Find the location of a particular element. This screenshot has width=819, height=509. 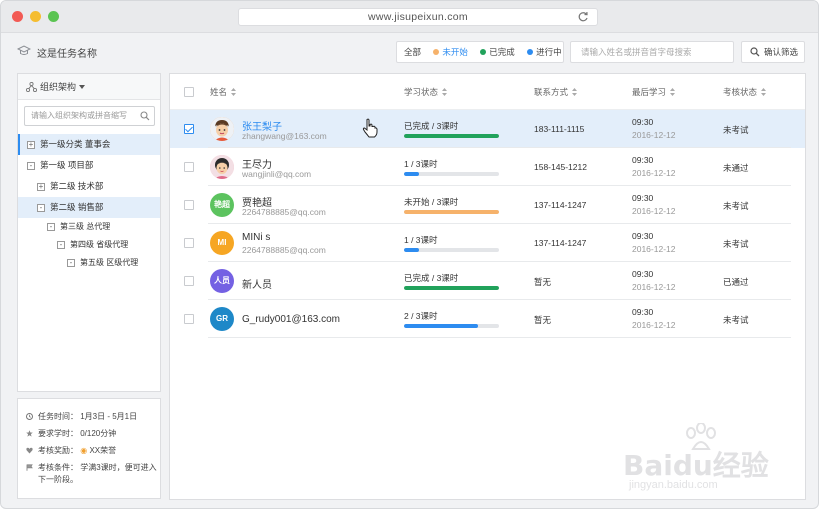

address-bar: www.jisupeixun.com is located at coordinates (418, 17).